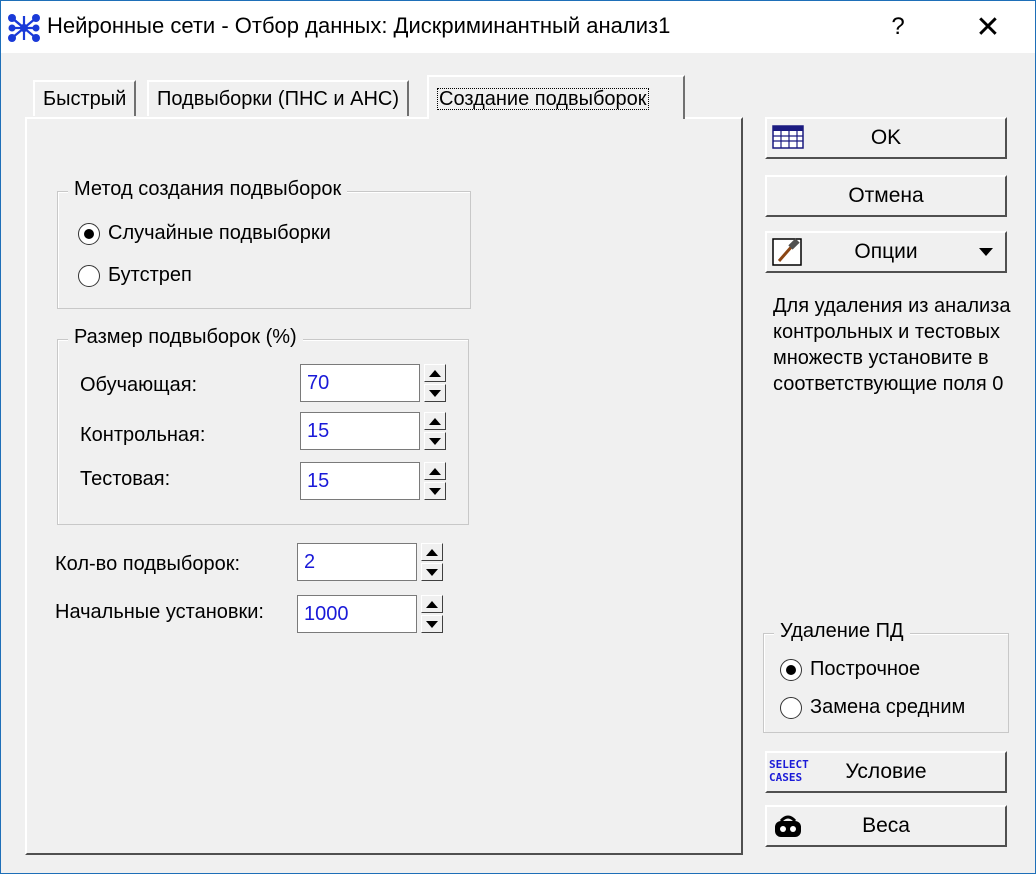 The height and width of the screenshot is (874, 1036). What do you see at coordinates (789, 764) in the screenshot?
I see `select-cases-icon-line1: SELECT` at bounding box center [789, 764].